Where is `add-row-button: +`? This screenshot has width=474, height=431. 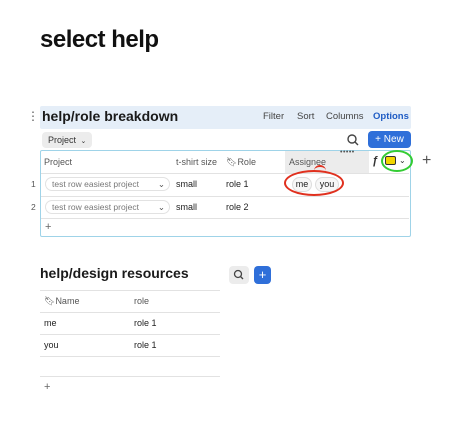 add-row-button: + is located at coordinates (48, 227).